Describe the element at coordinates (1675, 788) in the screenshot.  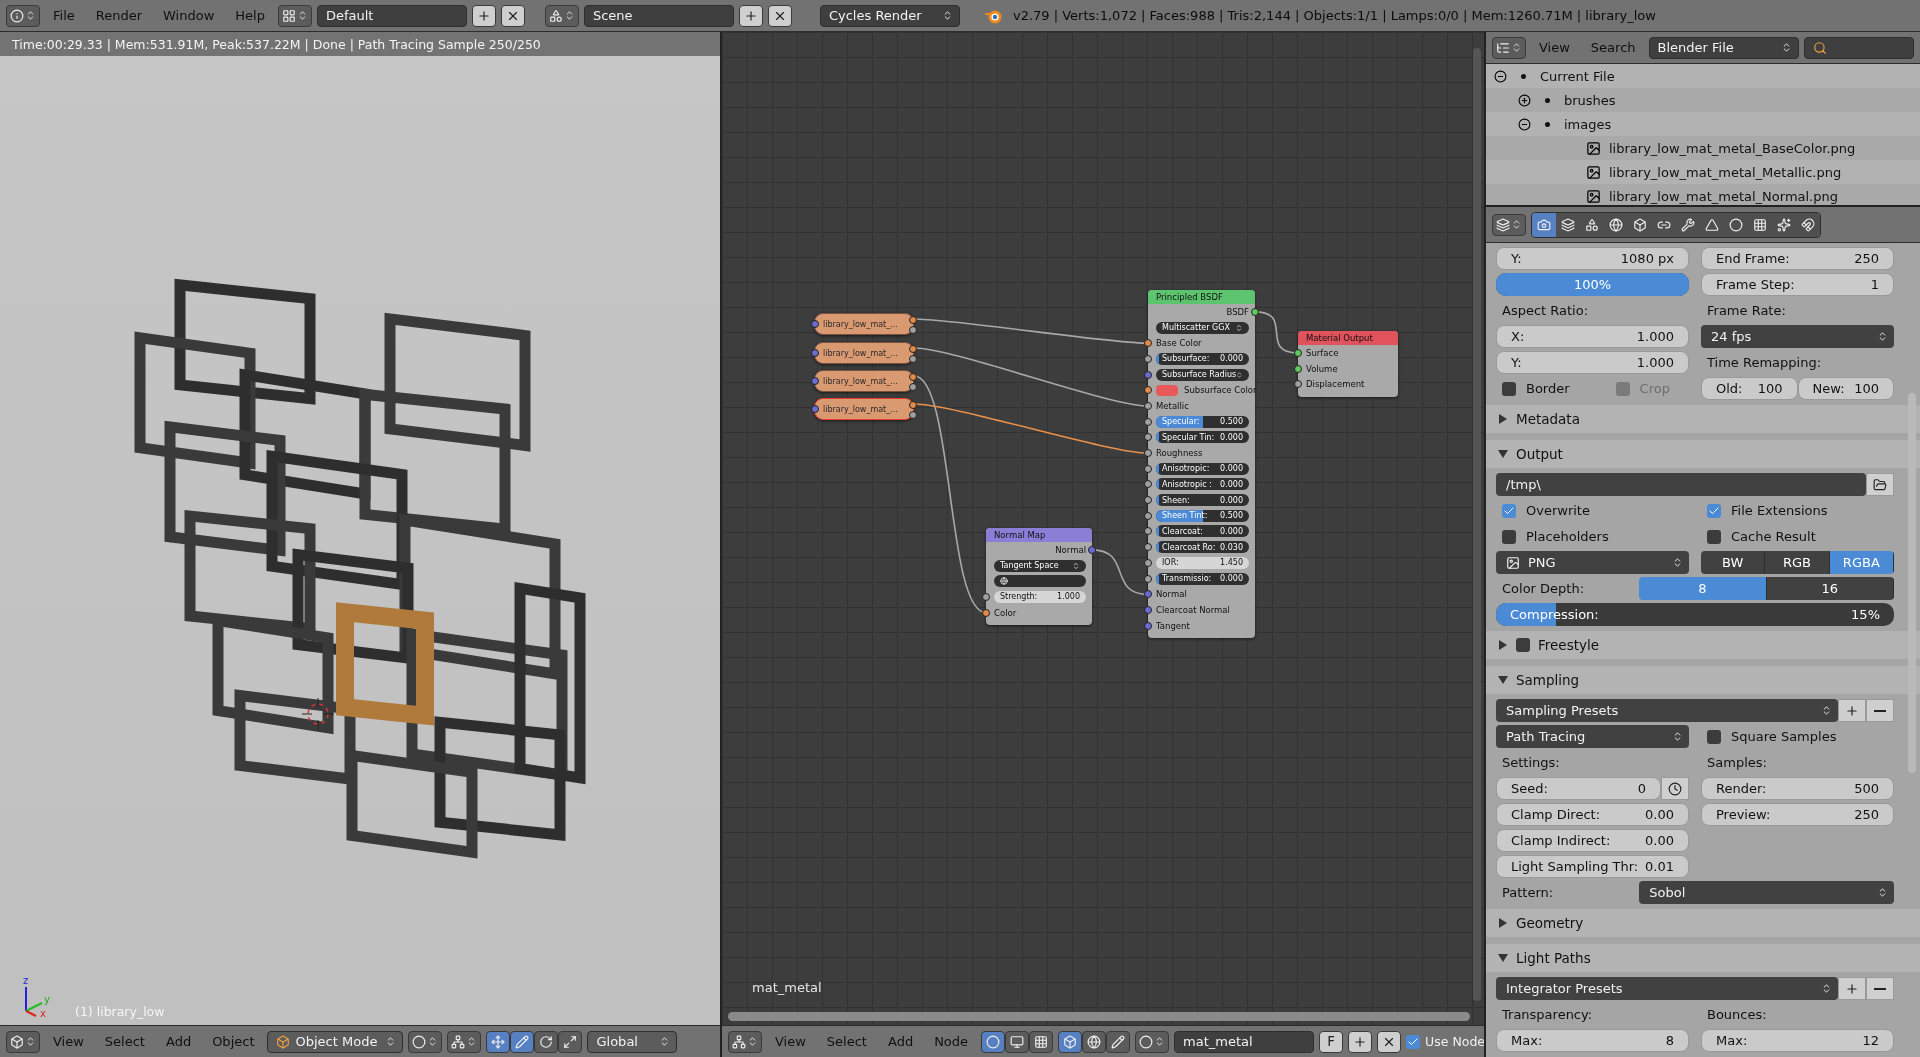
I see `animate-seed-button` at that location.